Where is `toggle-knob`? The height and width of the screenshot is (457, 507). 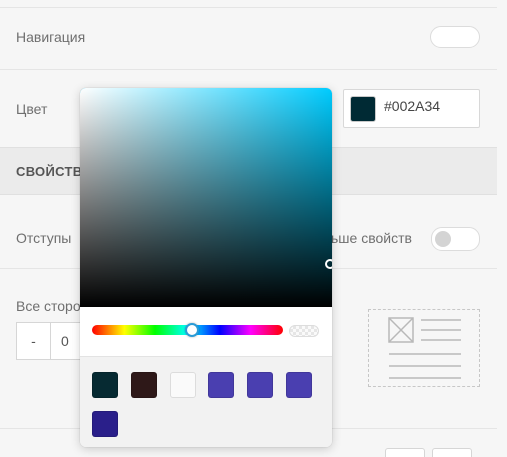
toggle-knob is located at coordinates (443, 239).